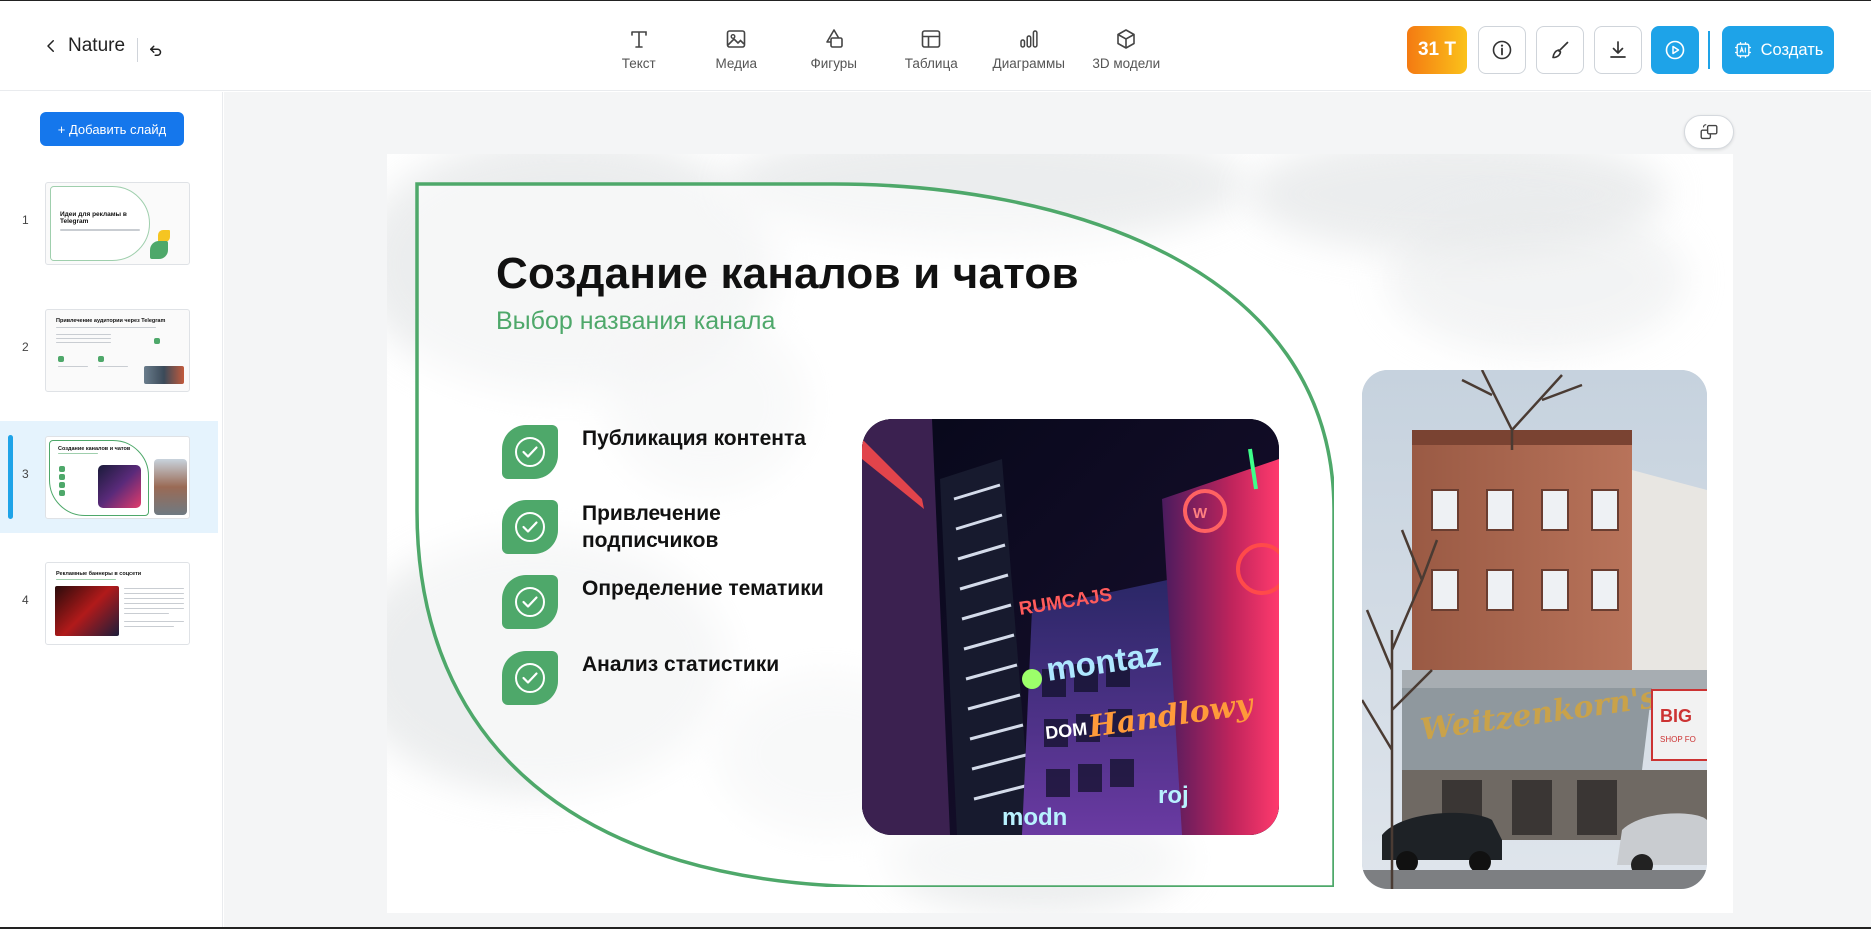 This screenshot has height=943, width=1871. I want to click on download-icon, so click(1618, 49).